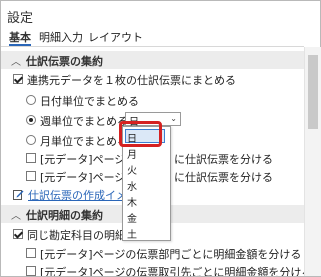 This screenshot has height=277, width=321. I want to click on weekday-option-sat: 土, so click(132, 233).